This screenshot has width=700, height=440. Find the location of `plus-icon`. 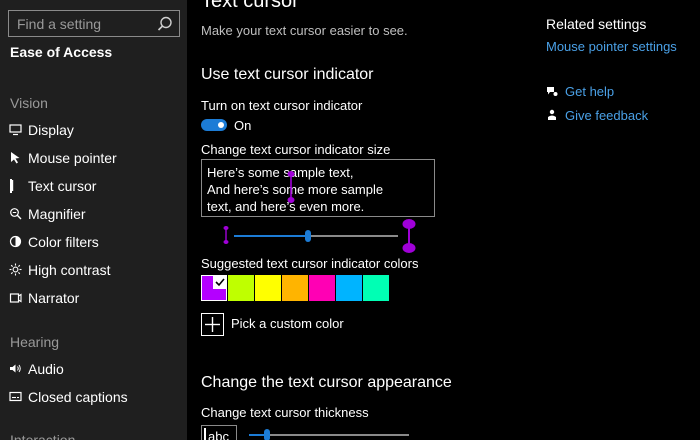

plus-icon is located at coordinates (212, 324).